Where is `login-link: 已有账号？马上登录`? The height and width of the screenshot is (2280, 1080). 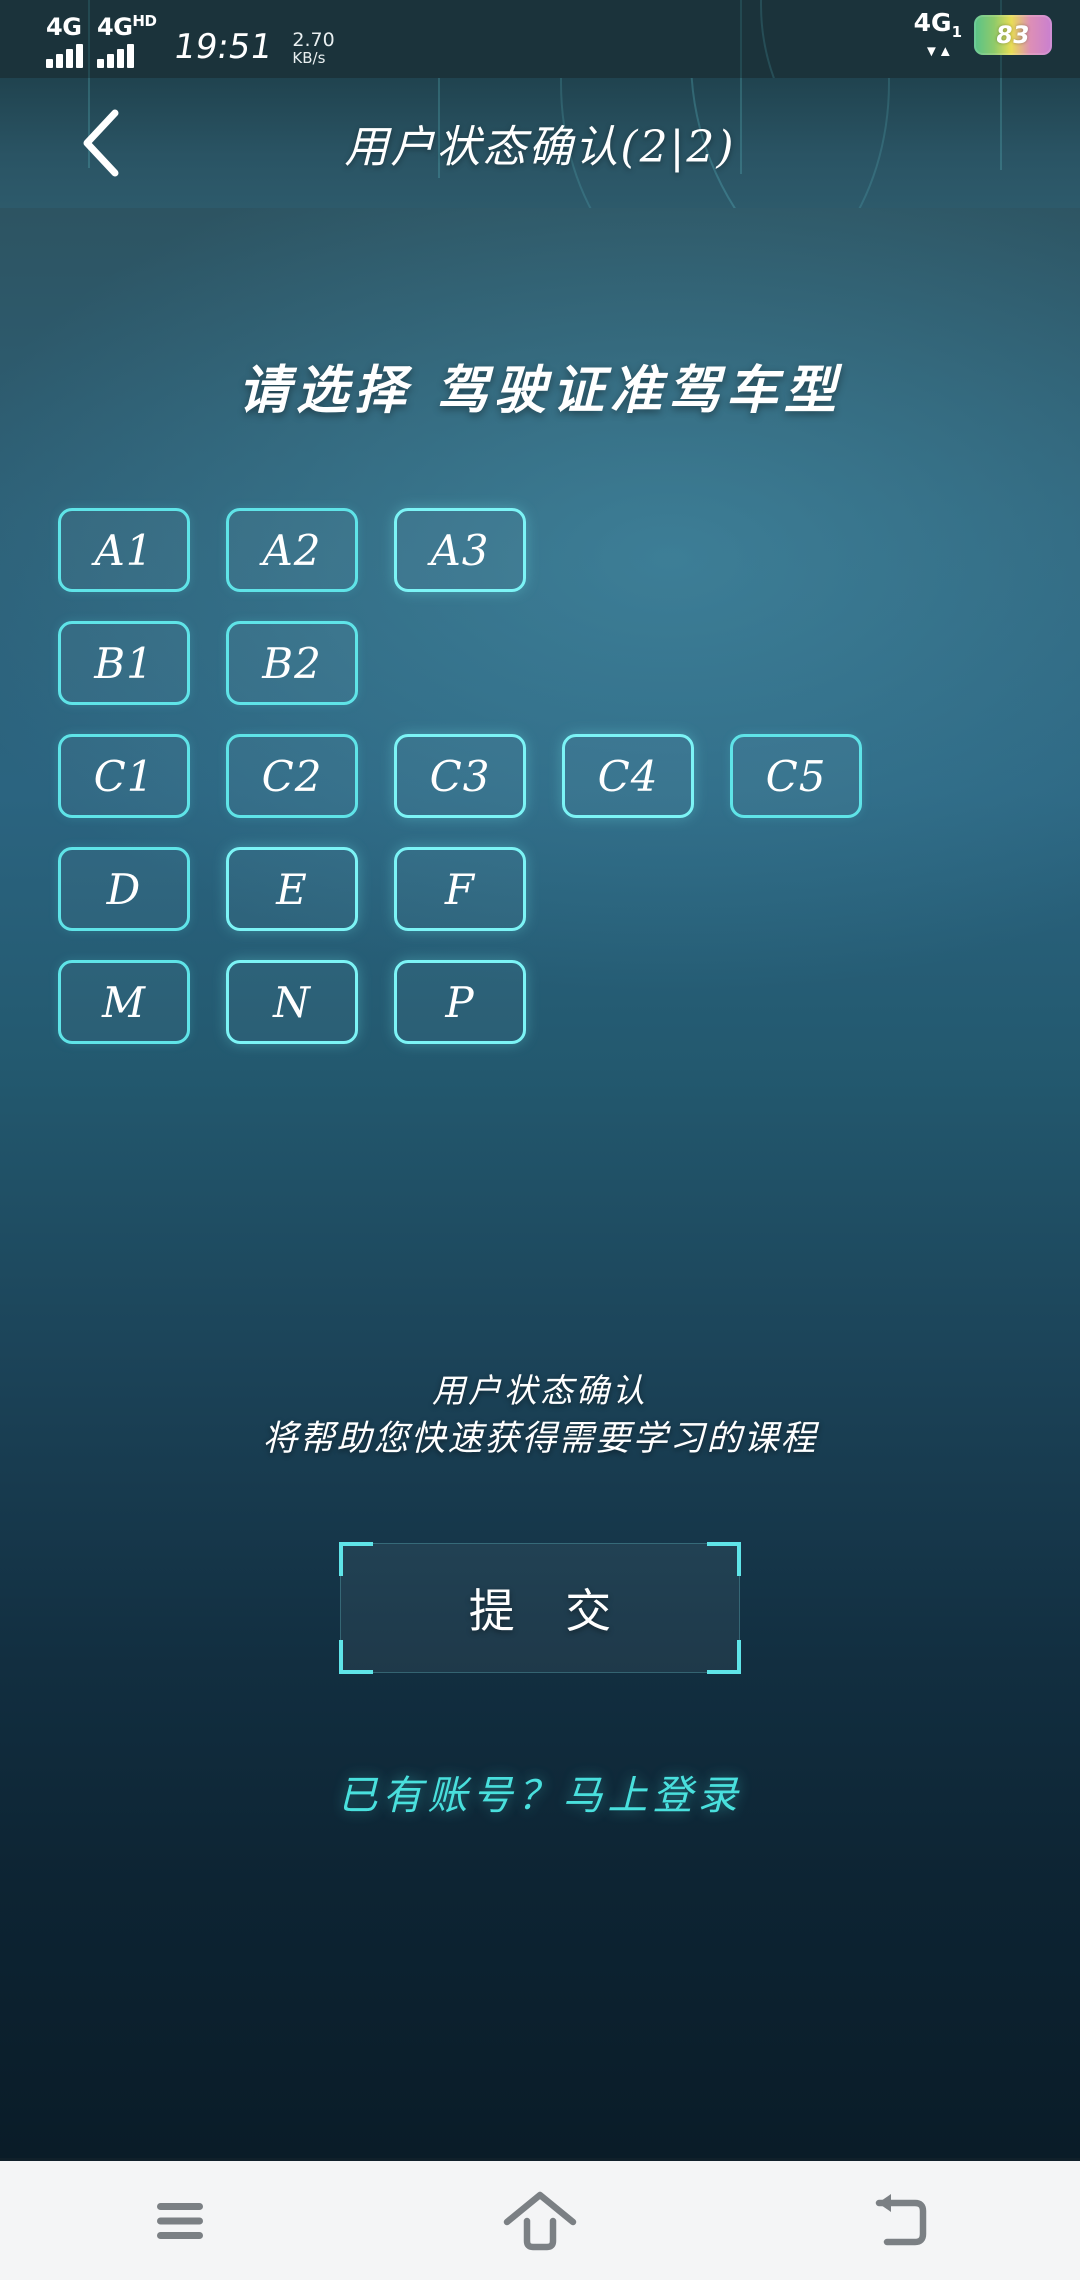 login-link: 已有账号？马上登录 is located at coordinates (540, 1792).